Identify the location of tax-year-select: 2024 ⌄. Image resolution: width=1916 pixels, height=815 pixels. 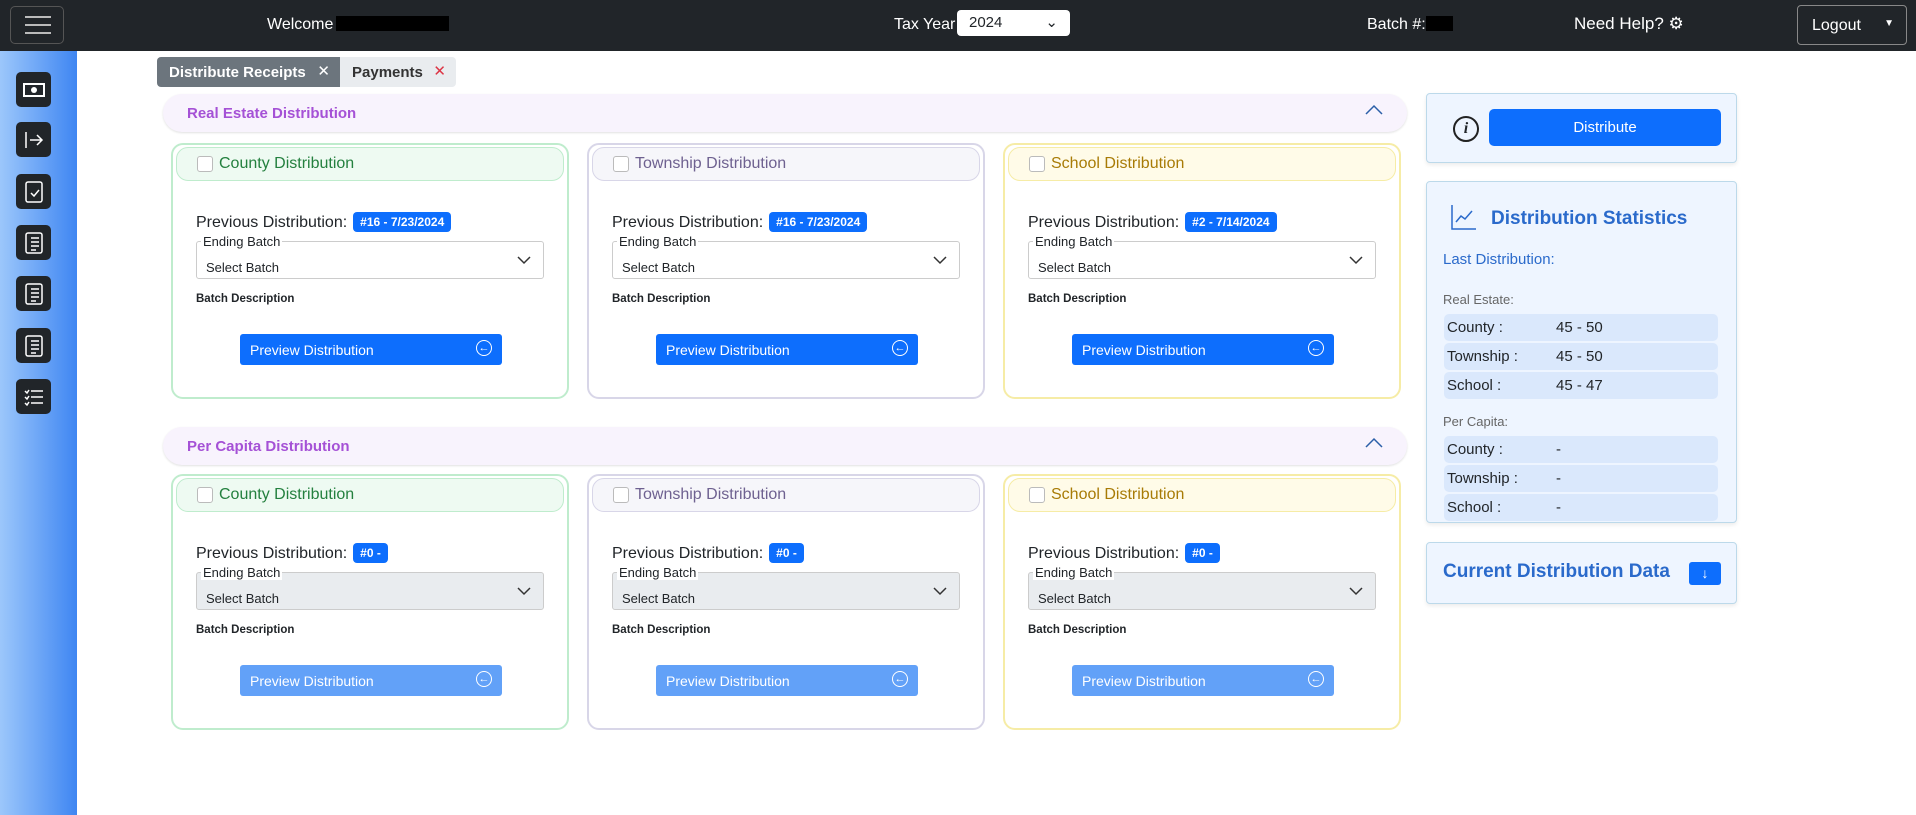
(1013, 23).